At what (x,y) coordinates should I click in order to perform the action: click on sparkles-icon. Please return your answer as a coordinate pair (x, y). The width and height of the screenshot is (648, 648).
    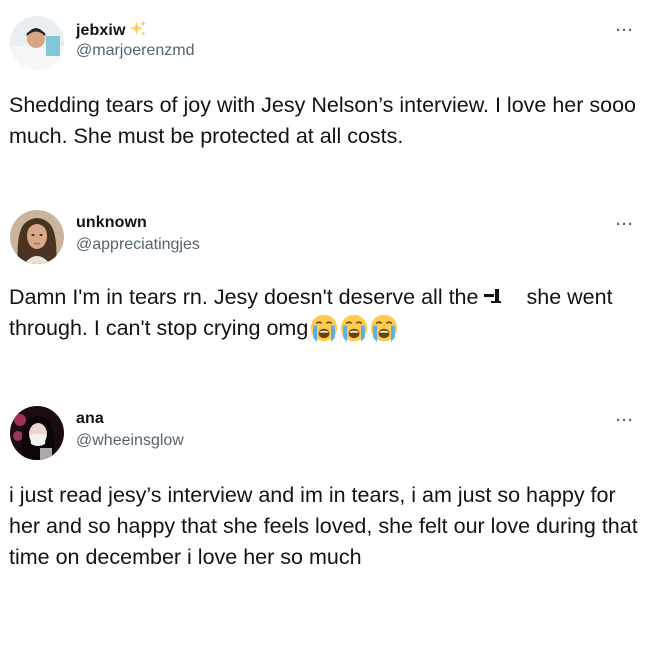
    Looking at the image, I should click on (137, 28).